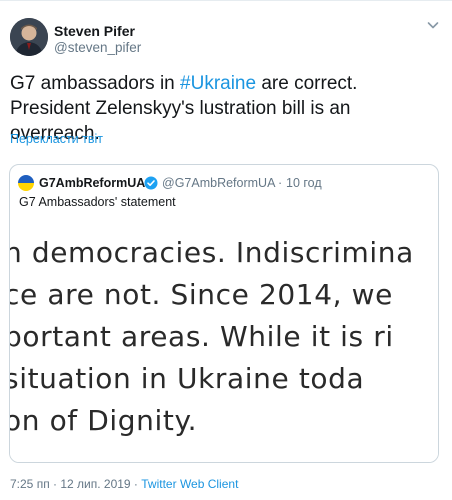 This screenshot has width=452, height=500. I want to click on statement-line: n democracies. Indiscrimina, so click(212, 252).